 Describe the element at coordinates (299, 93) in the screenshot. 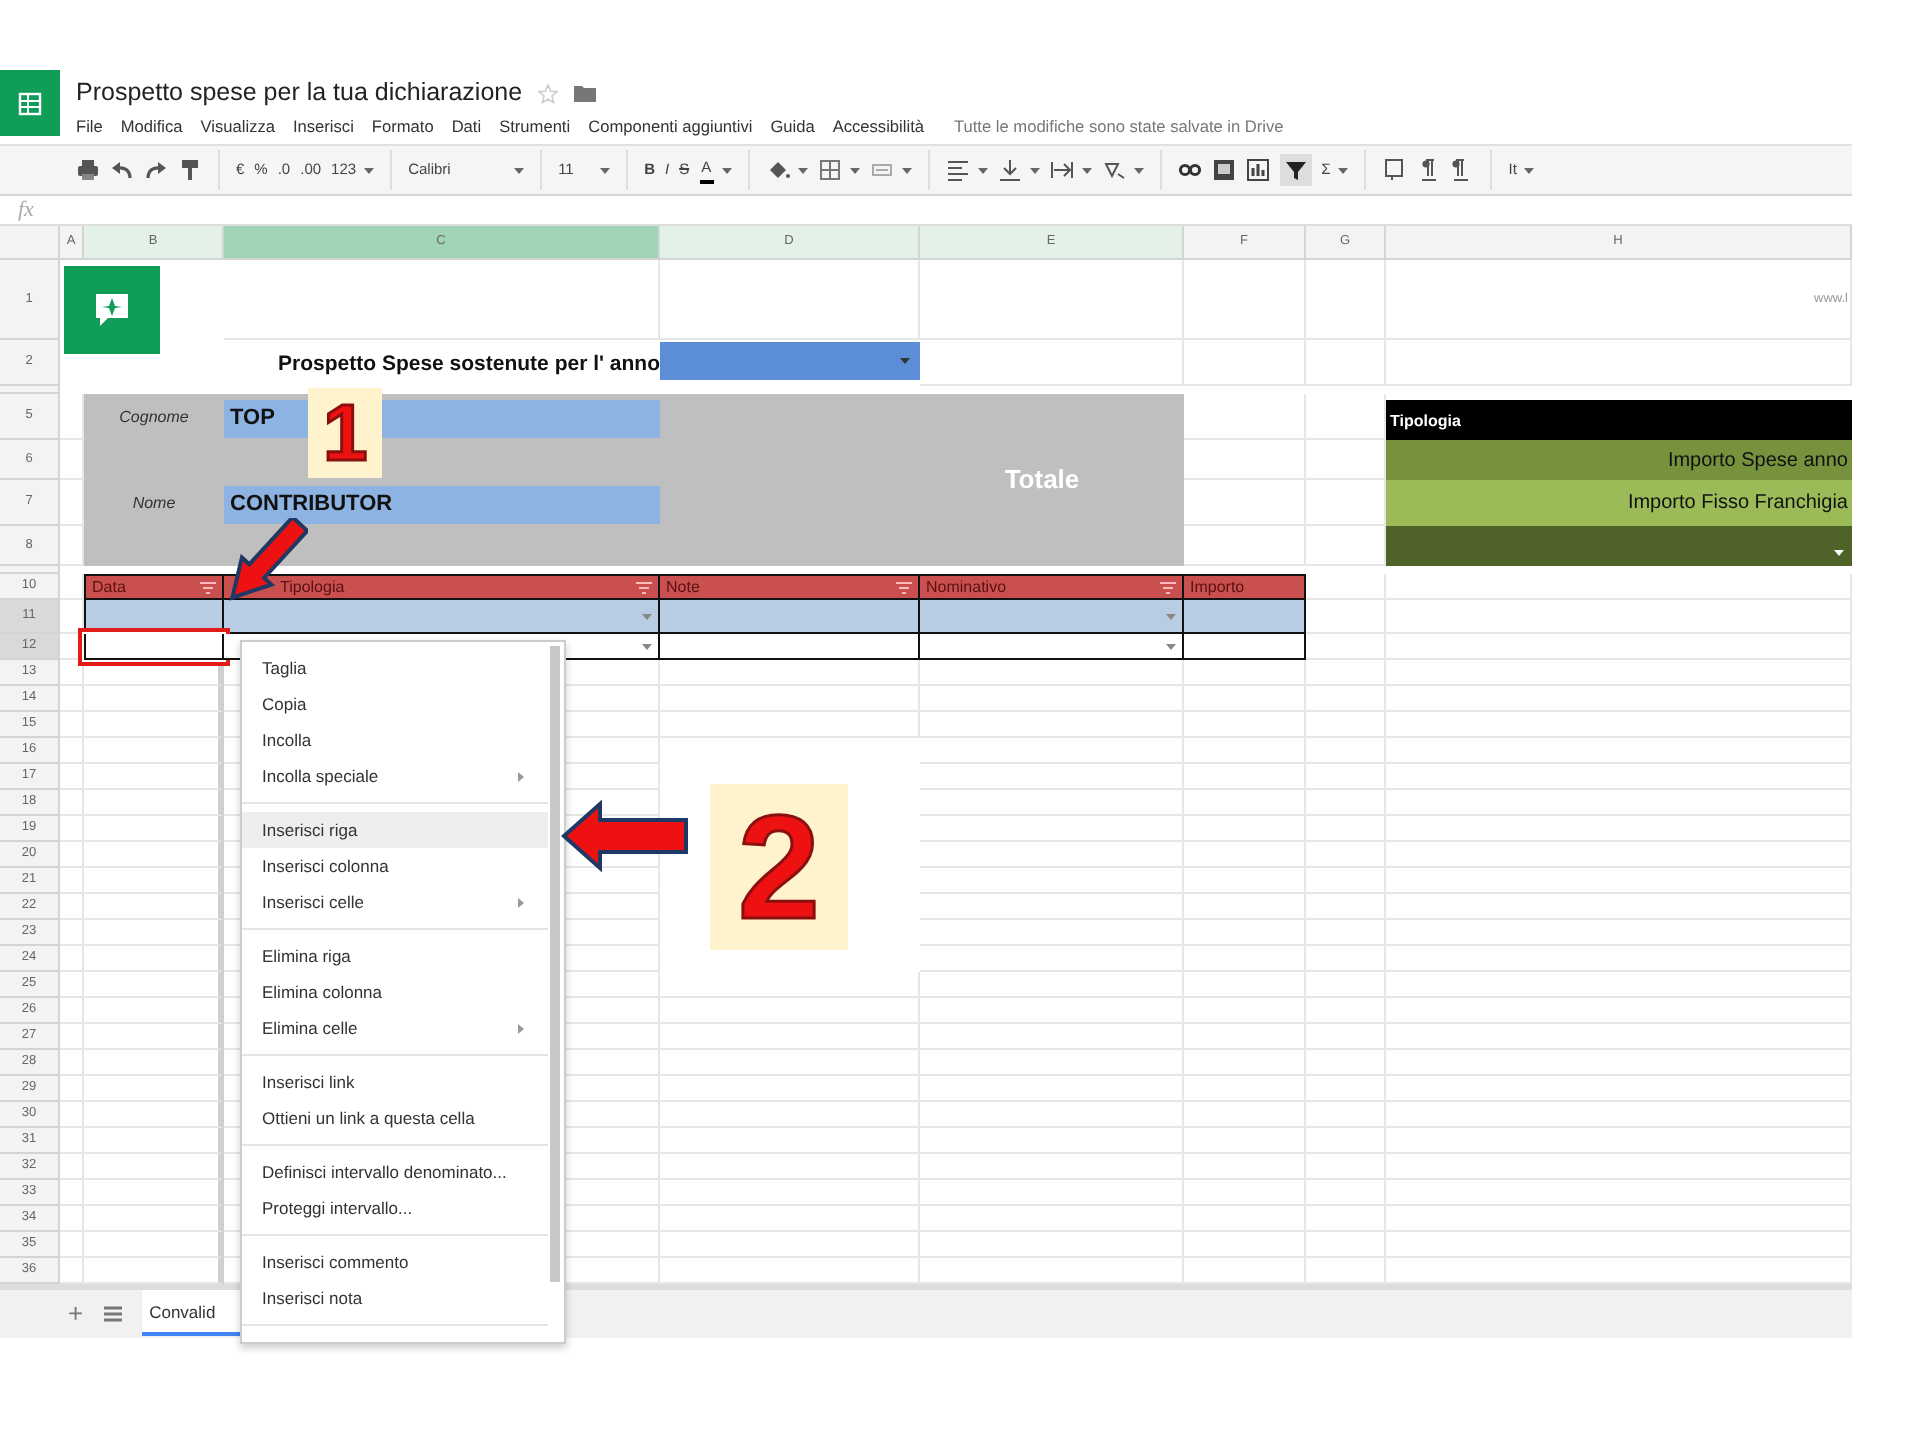

I see `document-title: Prospetto spese per la tua dichiarazione` at that location.